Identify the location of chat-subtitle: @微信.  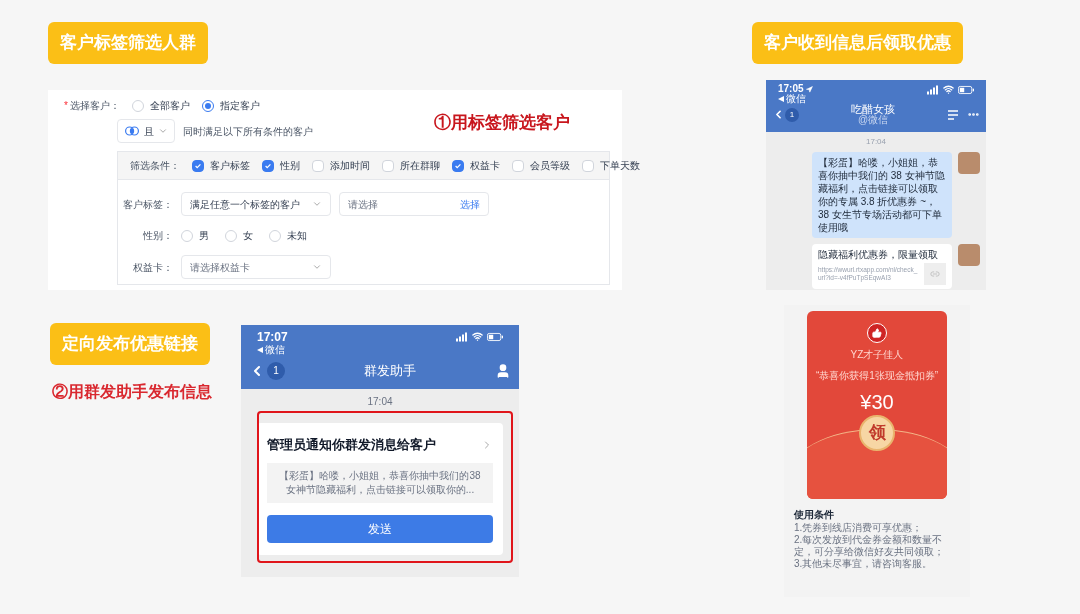
(873, 120).